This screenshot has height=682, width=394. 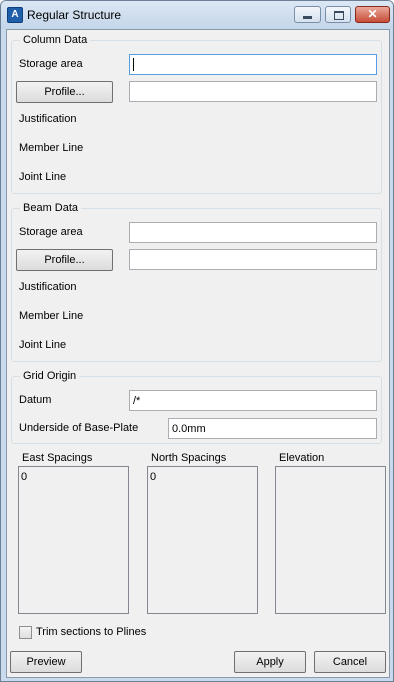 What do you see at coordinates (270, 662) in the screenshot?
I see `apply-button: Apply` at bounding box center [270, 662].